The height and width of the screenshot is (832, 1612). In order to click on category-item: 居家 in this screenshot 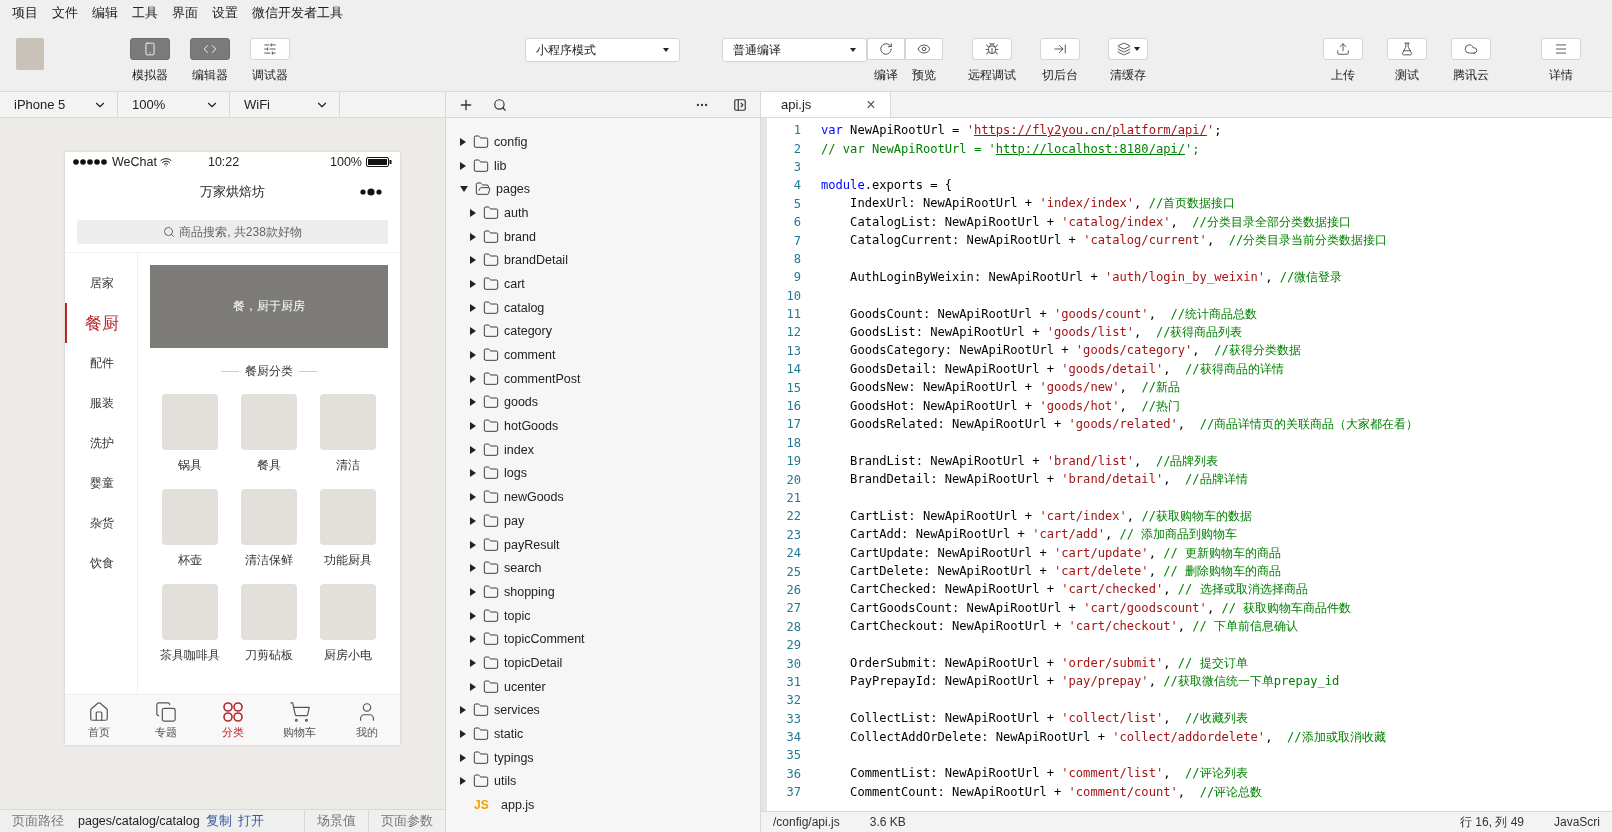, I will do `click(101, 283)`.